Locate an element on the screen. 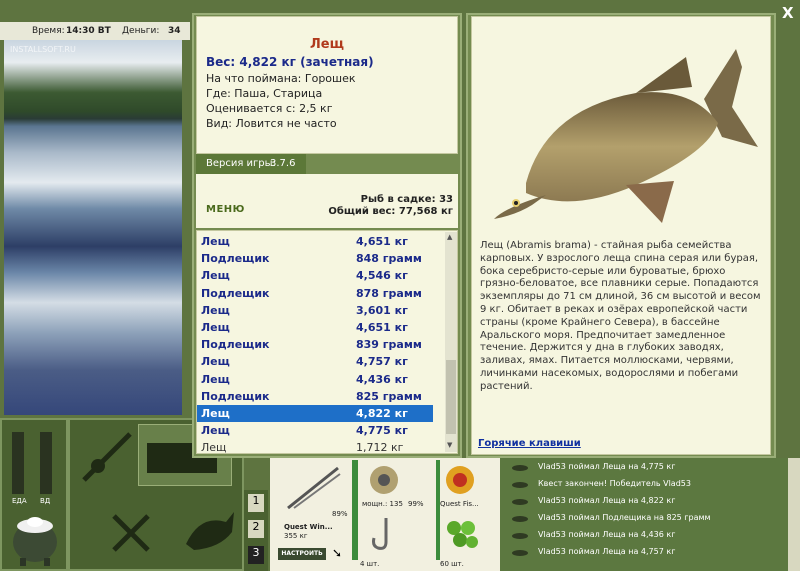 This screenshot has height=571, width=800. tabs-column: 1 2 3 is located at coordinates (256, 530).